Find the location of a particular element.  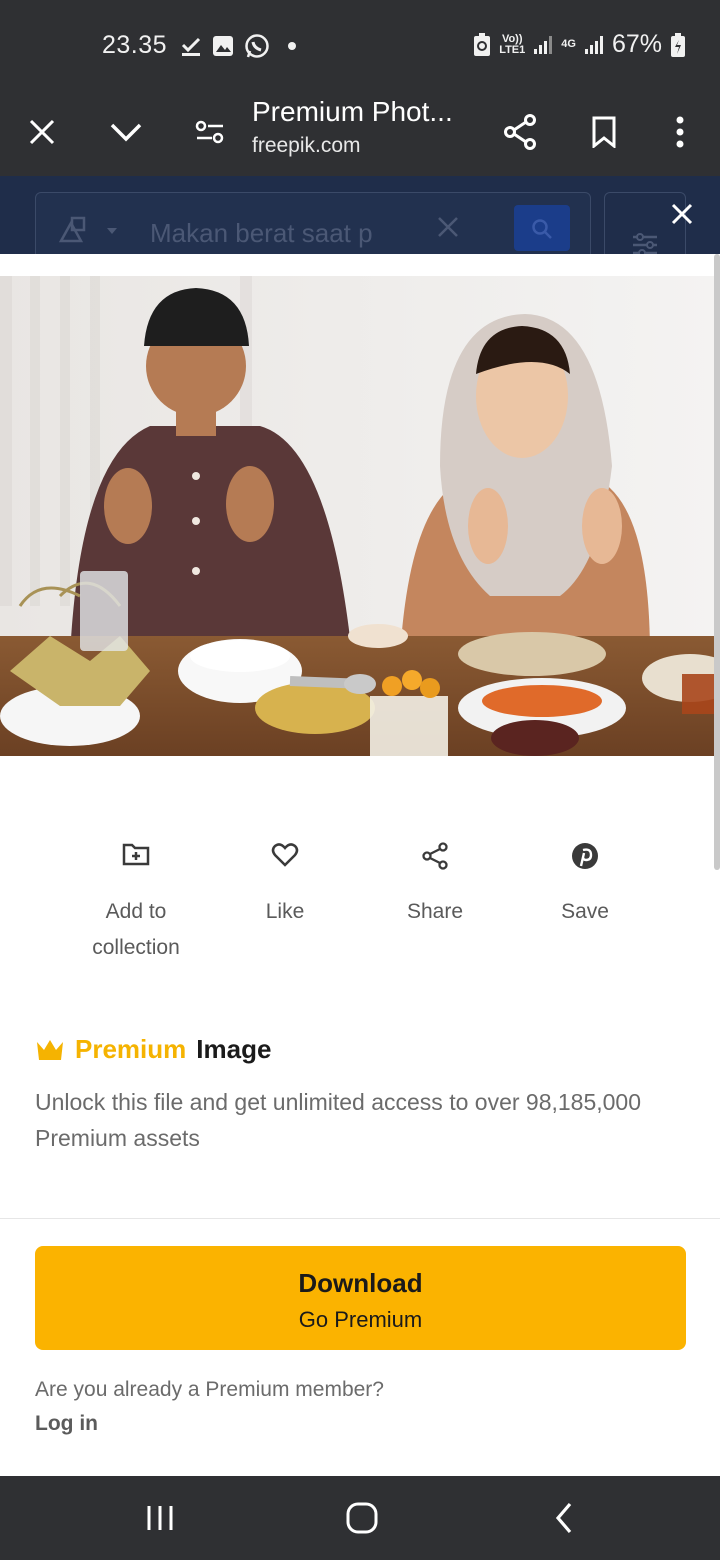

home-button is located at coordinates (362, 1518).